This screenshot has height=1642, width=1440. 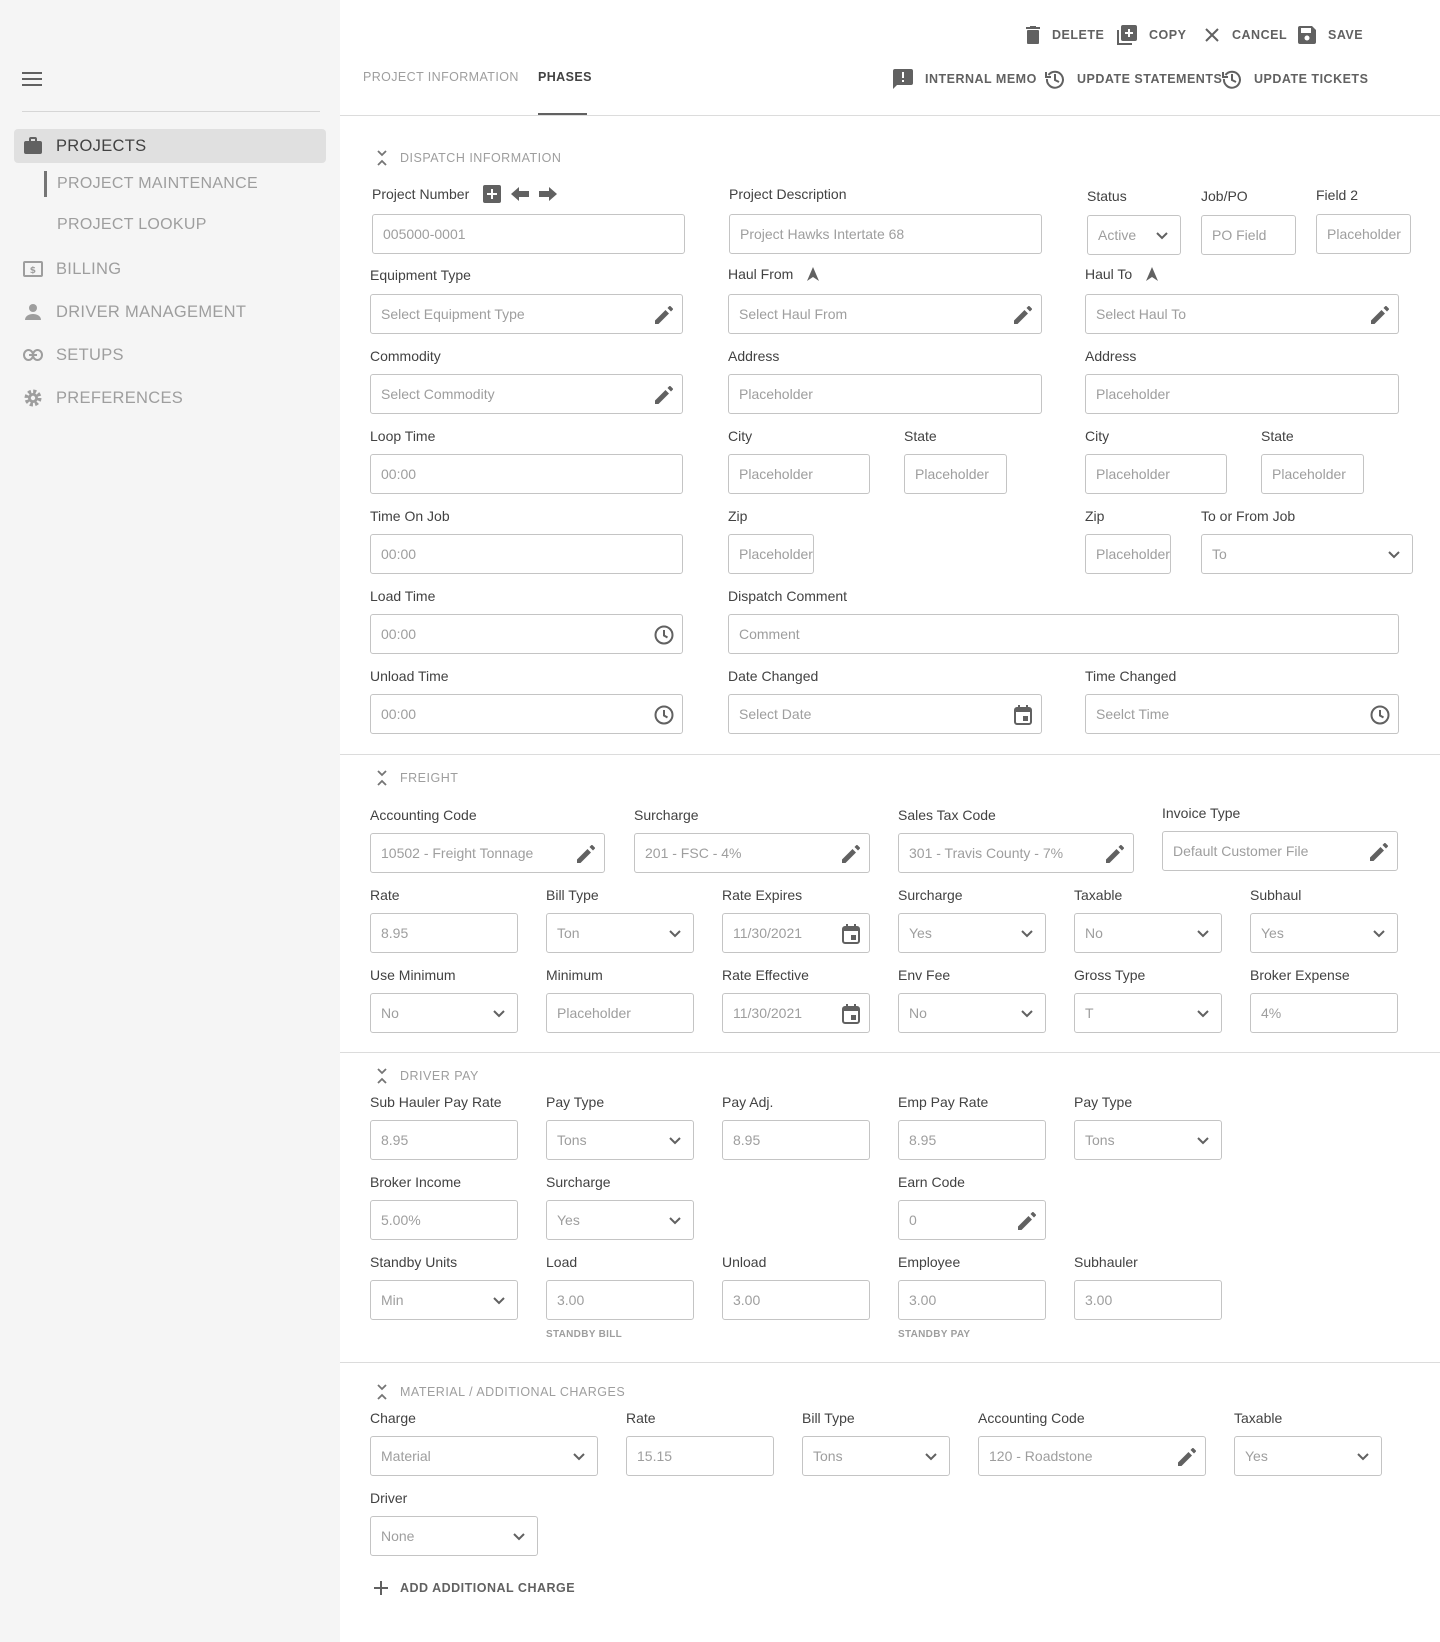 What do you see at coordinates (796, 1013) in the screenshot?
I see `rate-effective-input: 11/30/2021` at bounding box center [796, 1013].